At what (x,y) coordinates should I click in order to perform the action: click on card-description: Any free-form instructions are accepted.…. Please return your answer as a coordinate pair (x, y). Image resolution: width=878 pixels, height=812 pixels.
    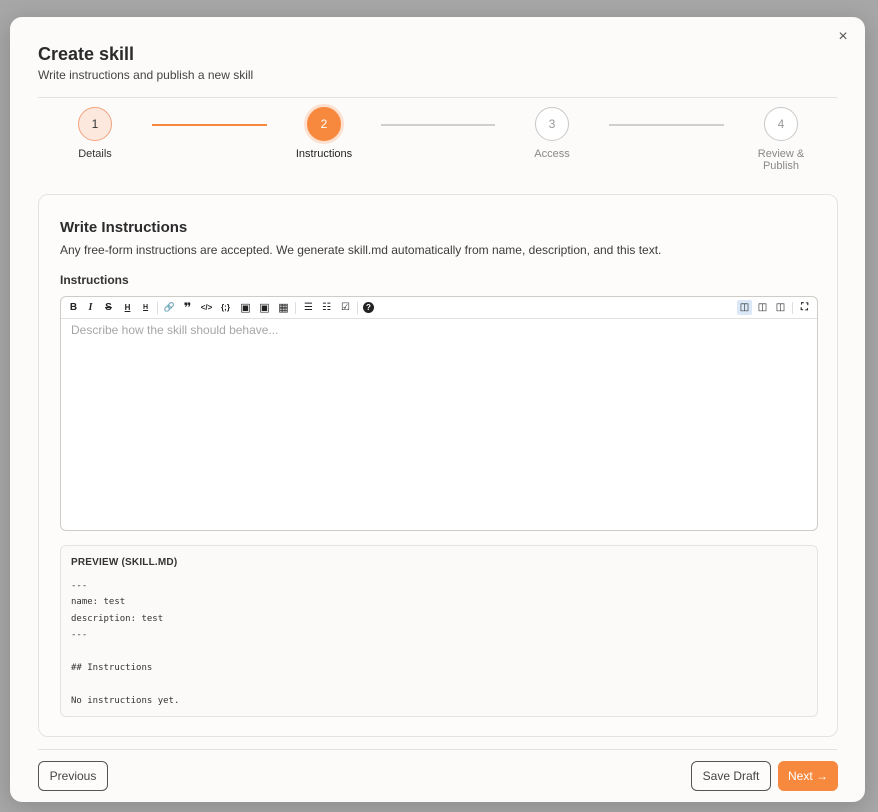
    Looking at the image, I should click on (361, 250).